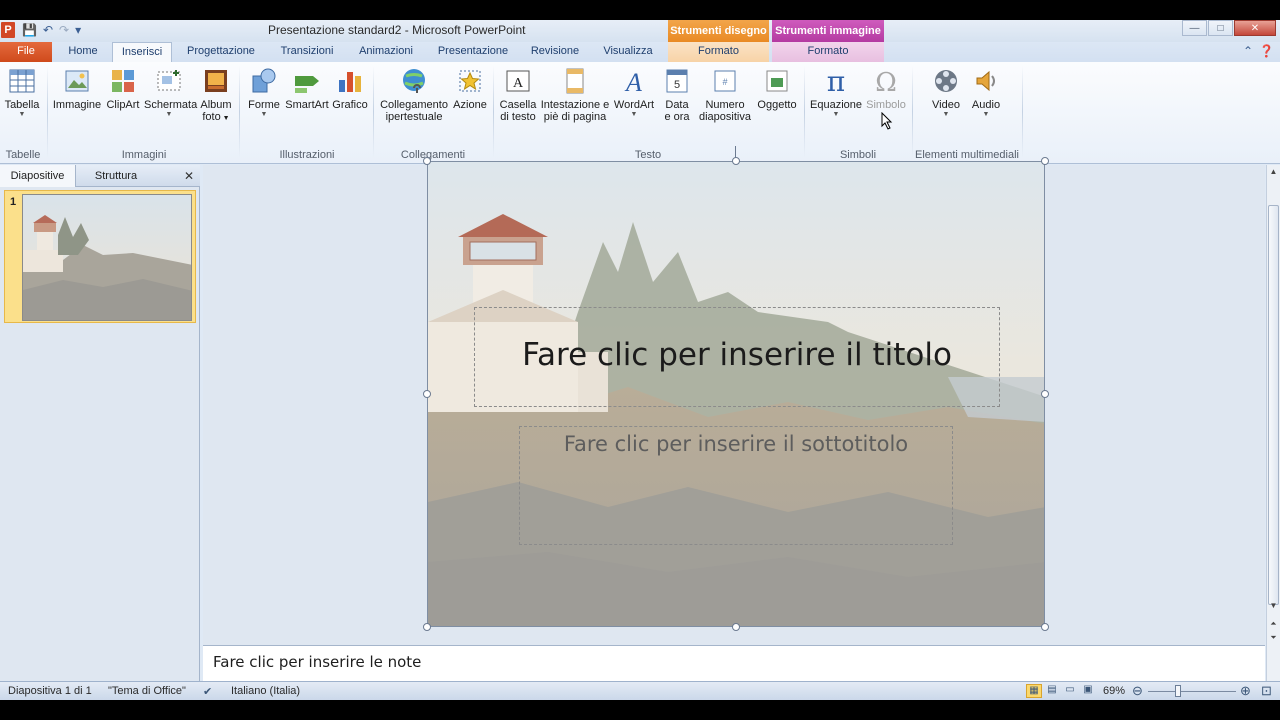  What do you see at coordinates (1266, 51) in the screenshot?
I see `help-icon: ❓` at bounding box center [1266, 51].